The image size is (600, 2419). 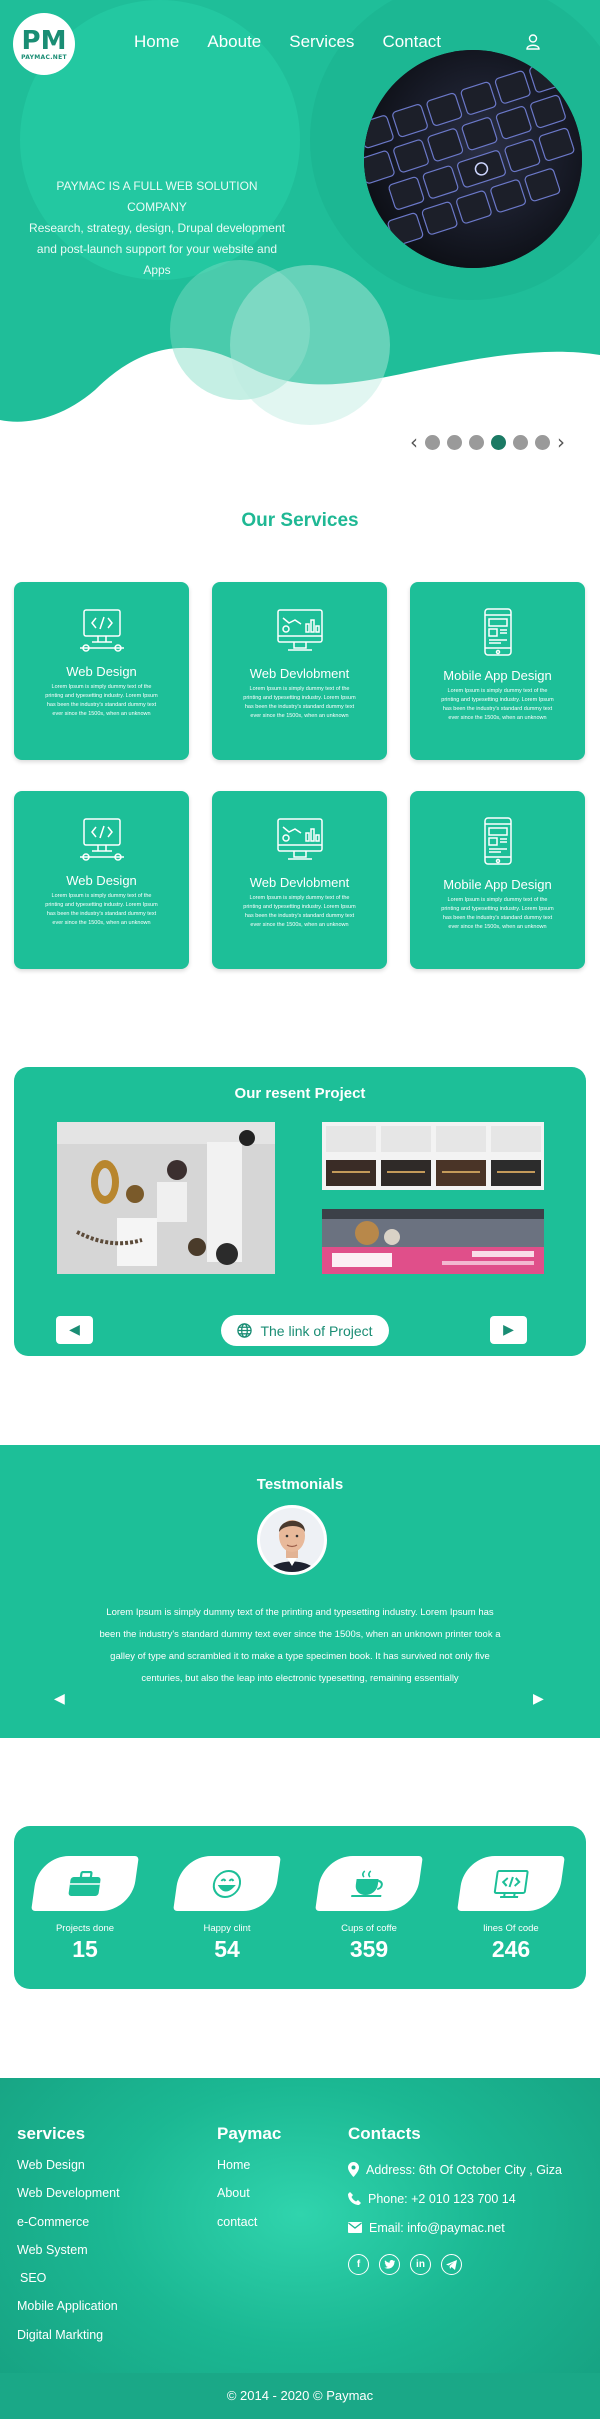 I want to click on logo-text: PAYMAC.NET, so click(x=44, y=57).